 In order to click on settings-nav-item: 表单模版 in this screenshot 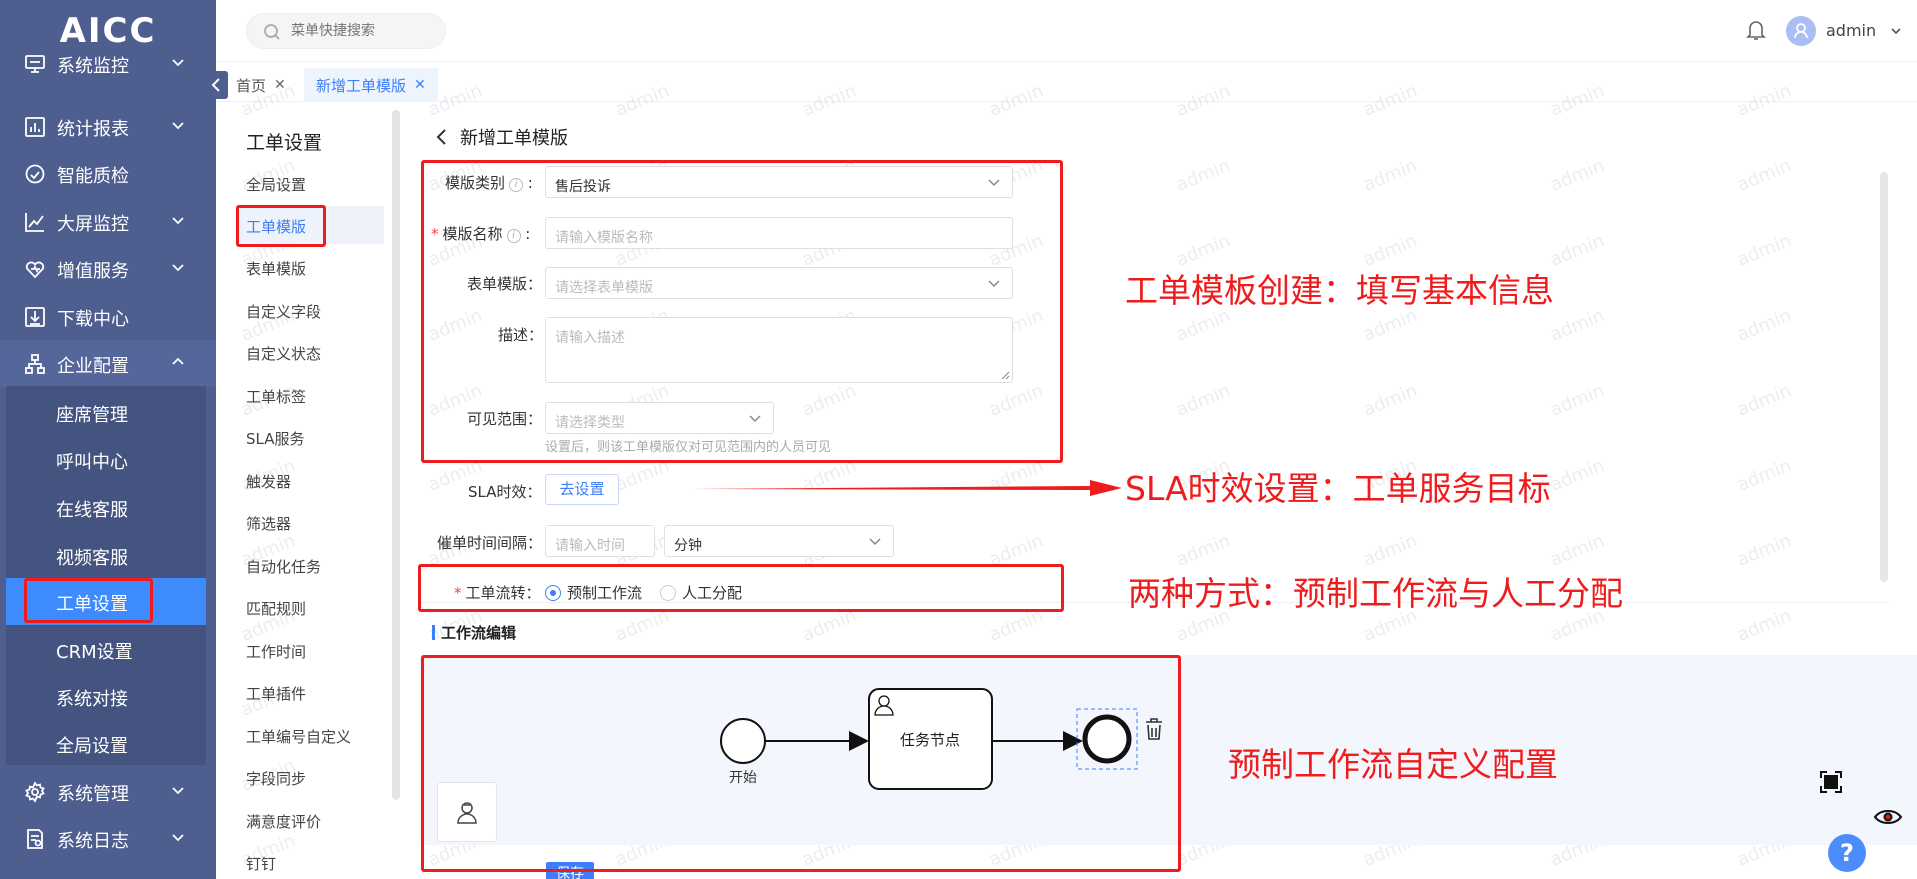, I will do `click(276, 268)`.